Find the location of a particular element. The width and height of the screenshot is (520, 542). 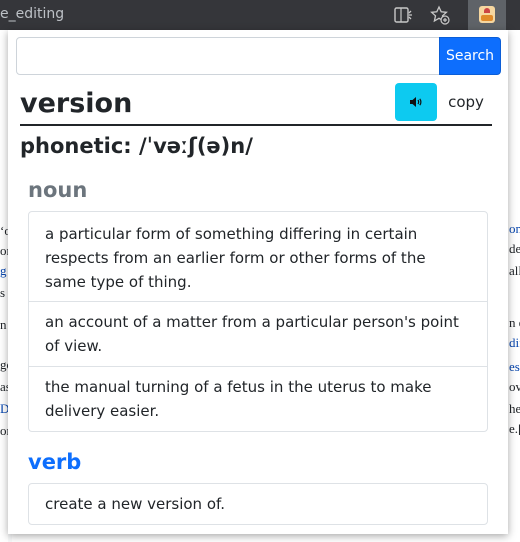

speaker-icon is located at coordinates (416, 102).